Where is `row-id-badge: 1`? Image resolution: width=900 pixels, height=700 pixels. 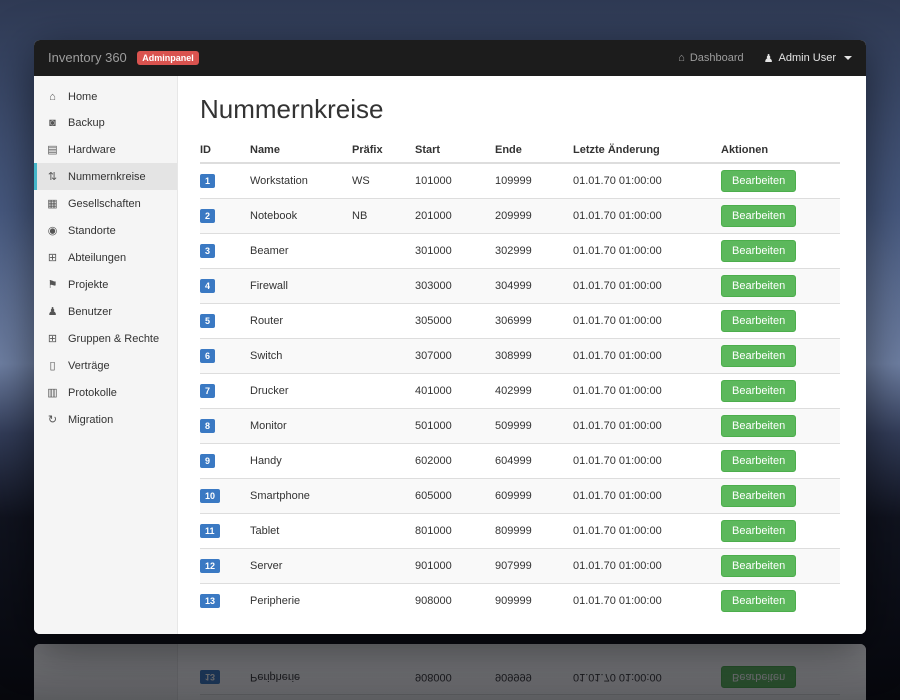
row-id-badge: 1 is located at coordinates (208, 181).